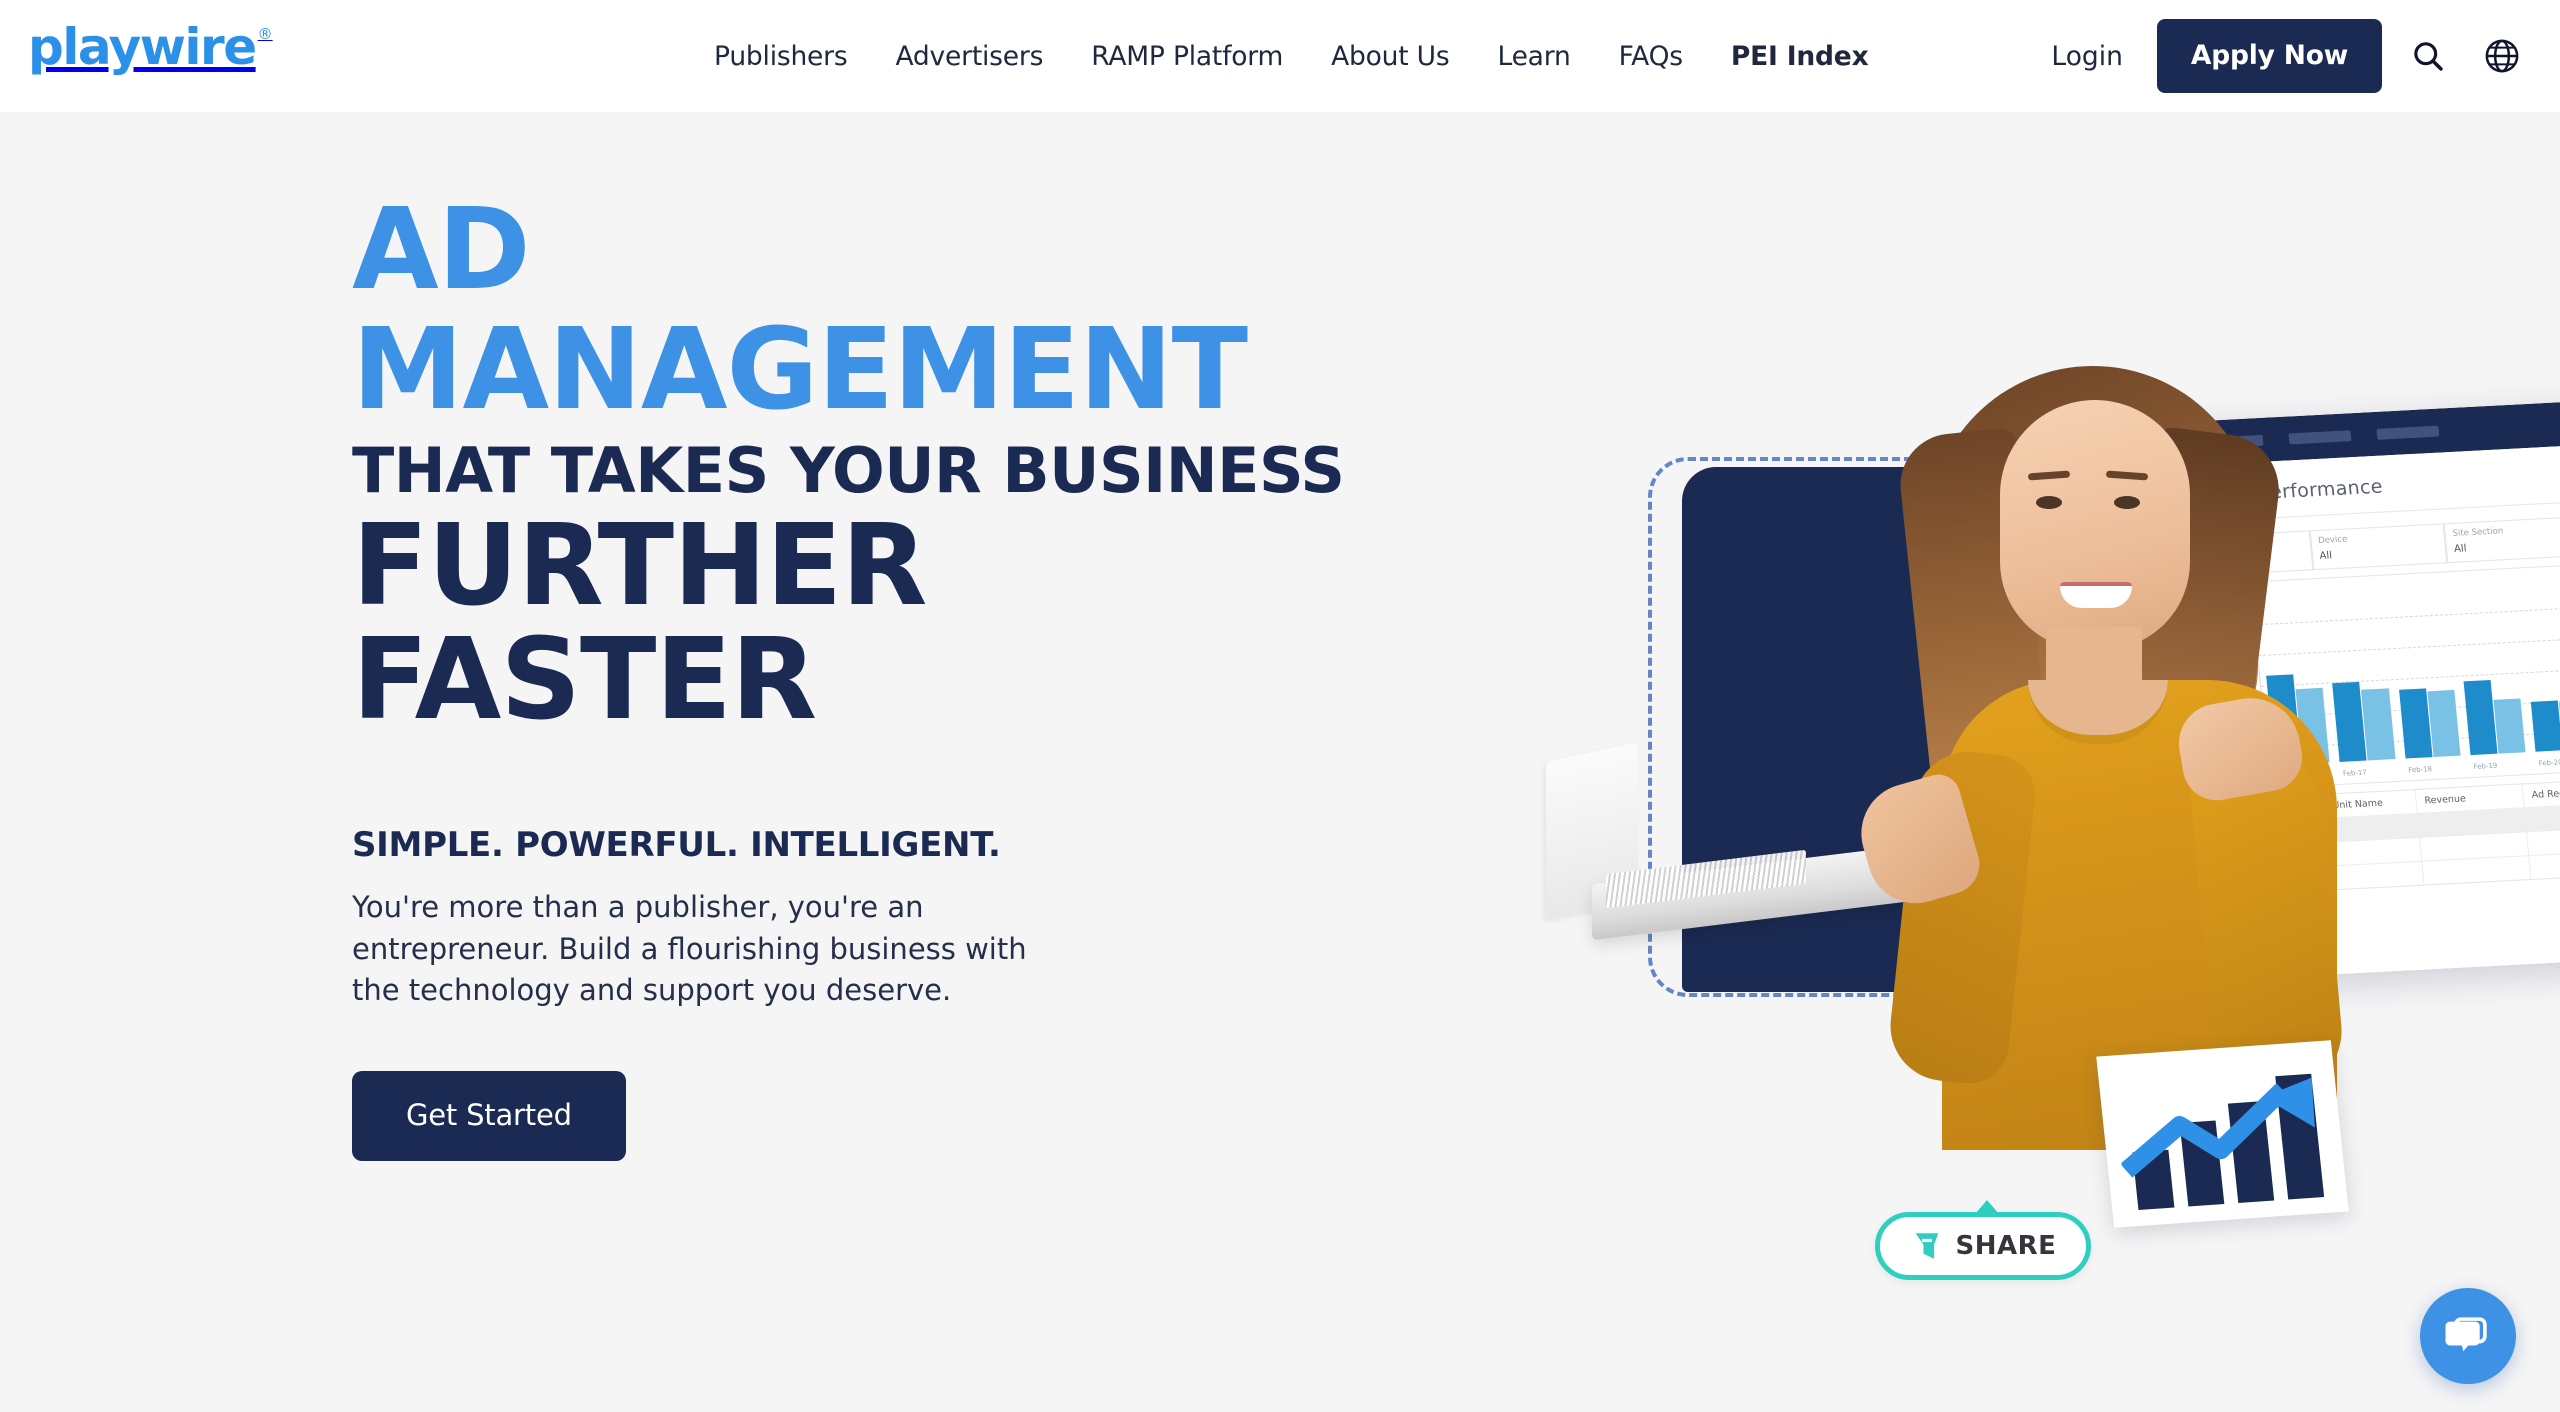 The width and height of the screenshot is (2560, 1412). I want to click on headline-line-2: MANAGEMENT, so click(800, 370).